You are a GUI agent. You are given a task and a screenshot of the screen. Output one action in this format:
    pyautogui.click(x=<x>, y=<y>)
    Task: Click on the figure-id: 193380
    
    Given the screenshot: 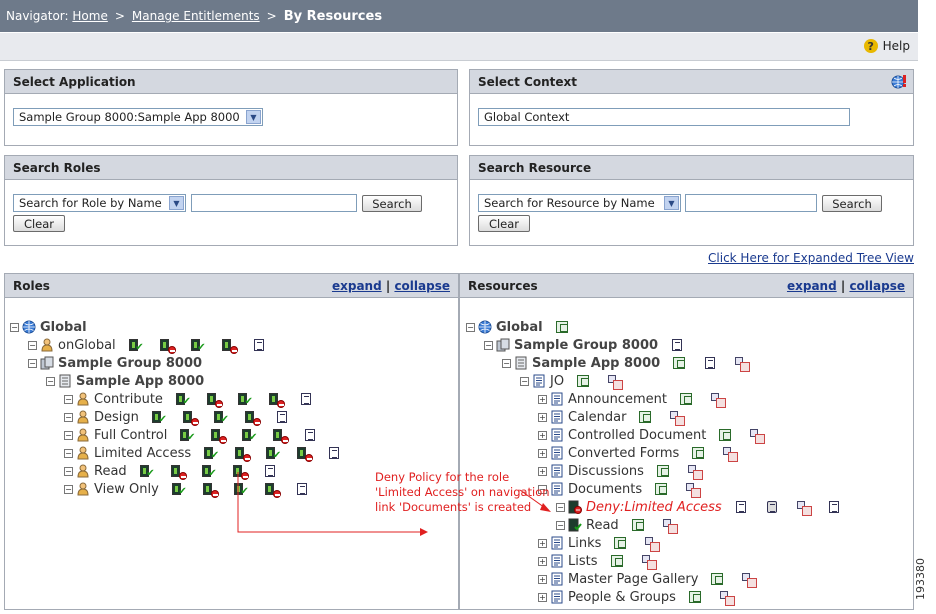 What is the action you would take?
    pyautogui.click(x=920, y=579)
    